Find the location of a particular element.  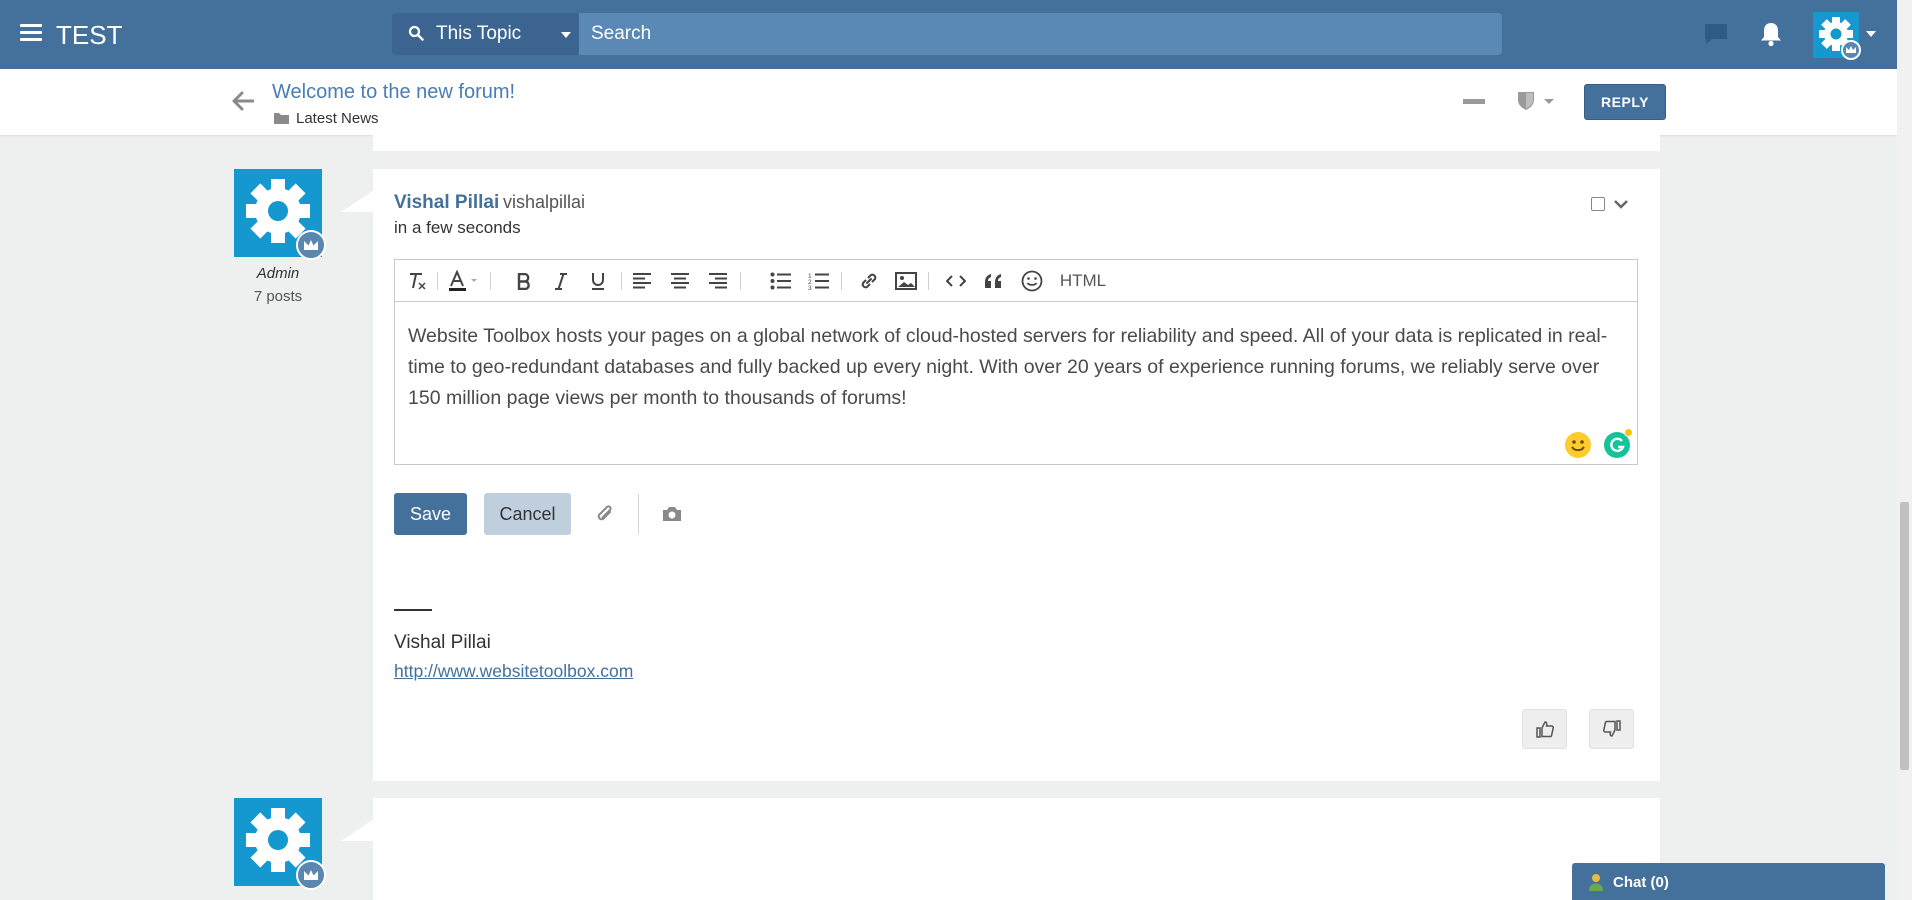

scrollbar-thumb is located at coordinates (1904, 636).